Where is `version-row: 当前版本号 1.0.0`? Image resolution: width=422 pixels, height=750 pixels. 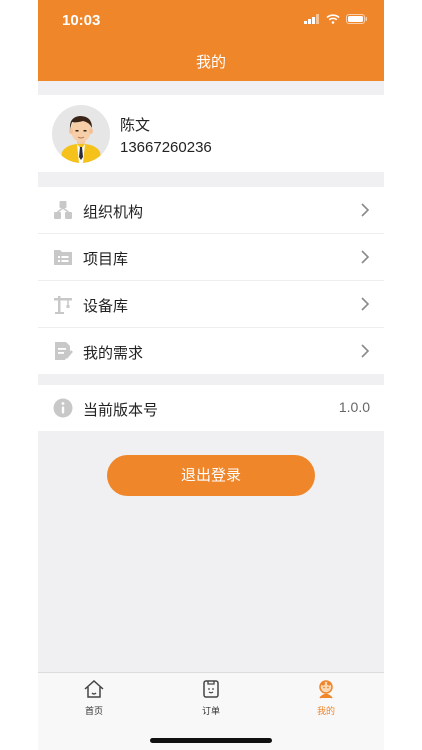 version-row: 当前版本号 1.0.0 is located at coordinates (211, 408).